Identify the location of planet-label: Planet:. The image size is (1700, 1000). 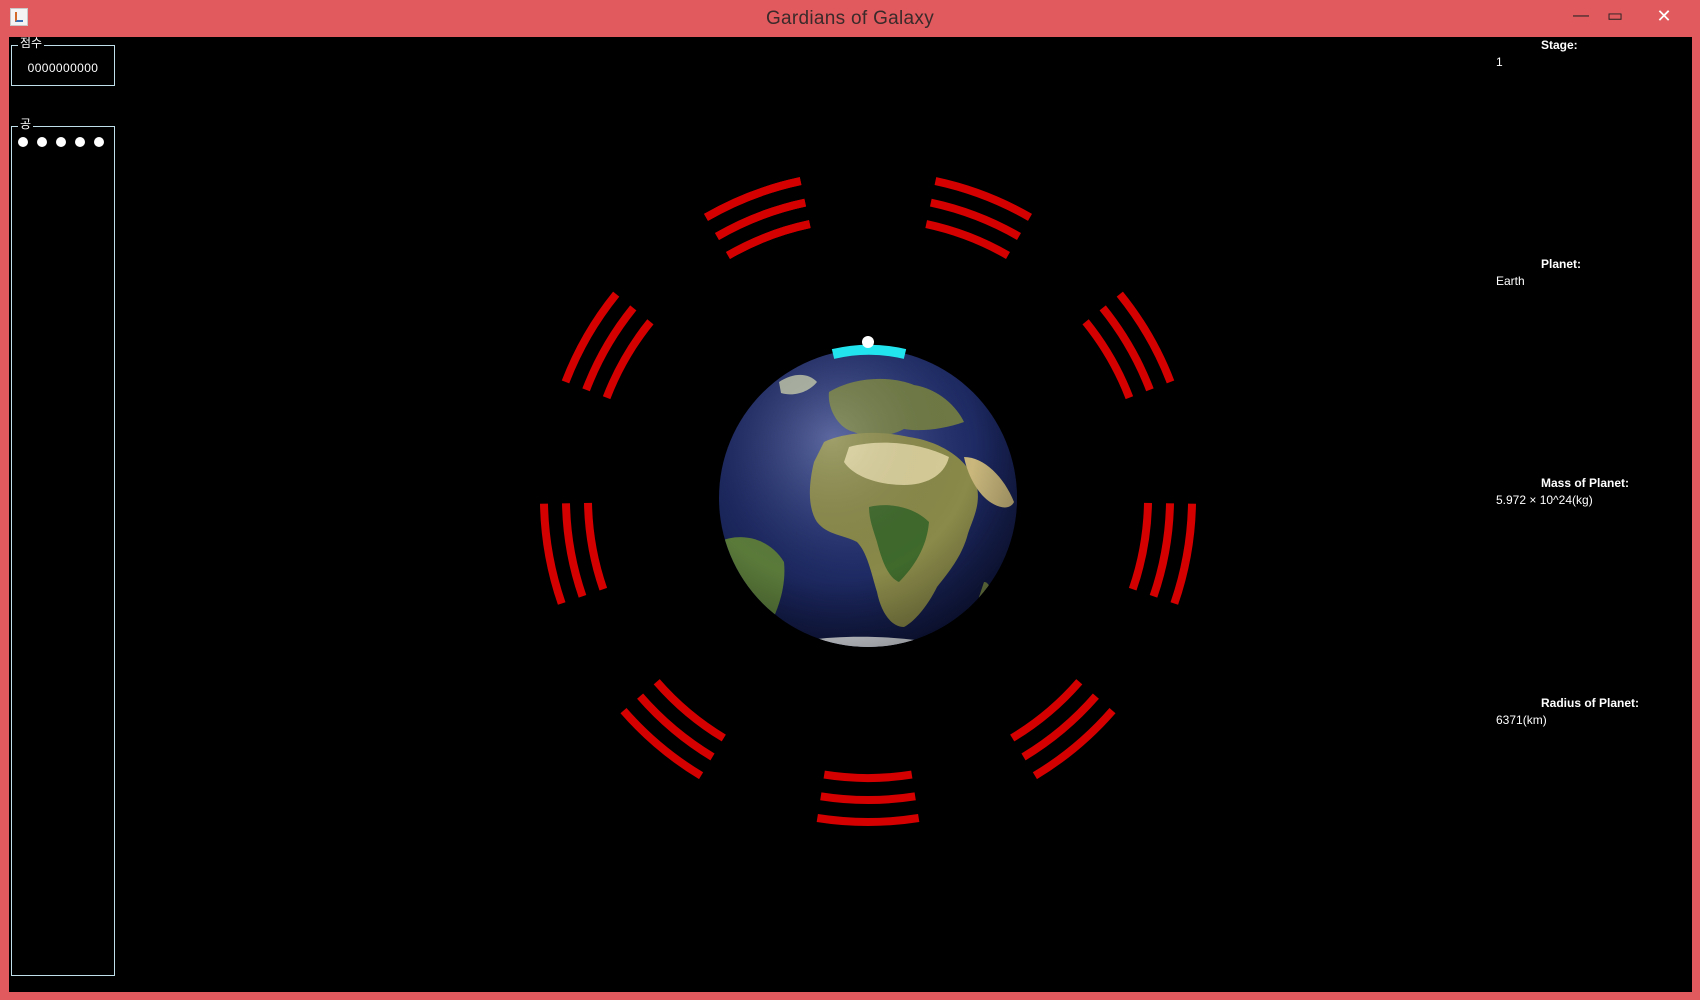
(1561, 264).